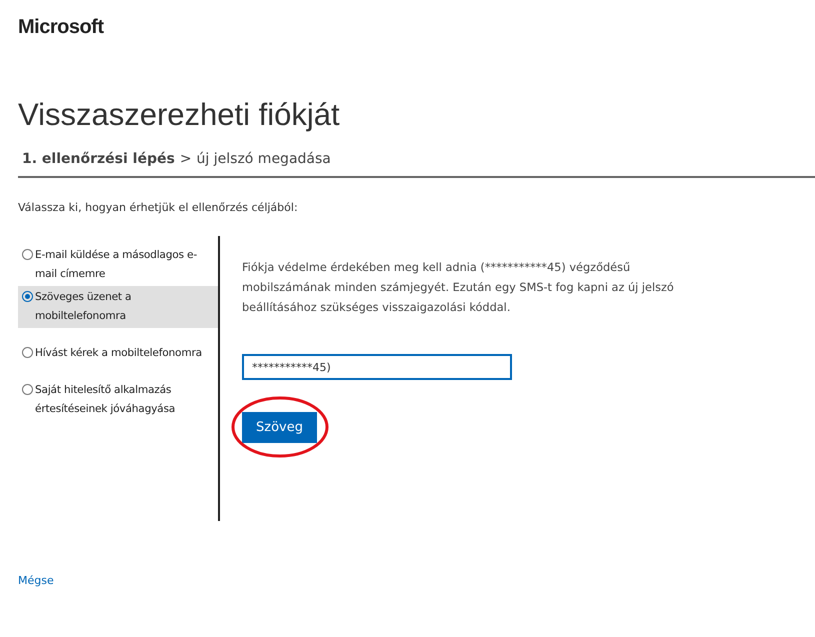 The image size is (815, 637). I want to click on instruction-text: Válassza ki, hogyan érhetjük el ellenőrzés céljából:, so click(158, 207).